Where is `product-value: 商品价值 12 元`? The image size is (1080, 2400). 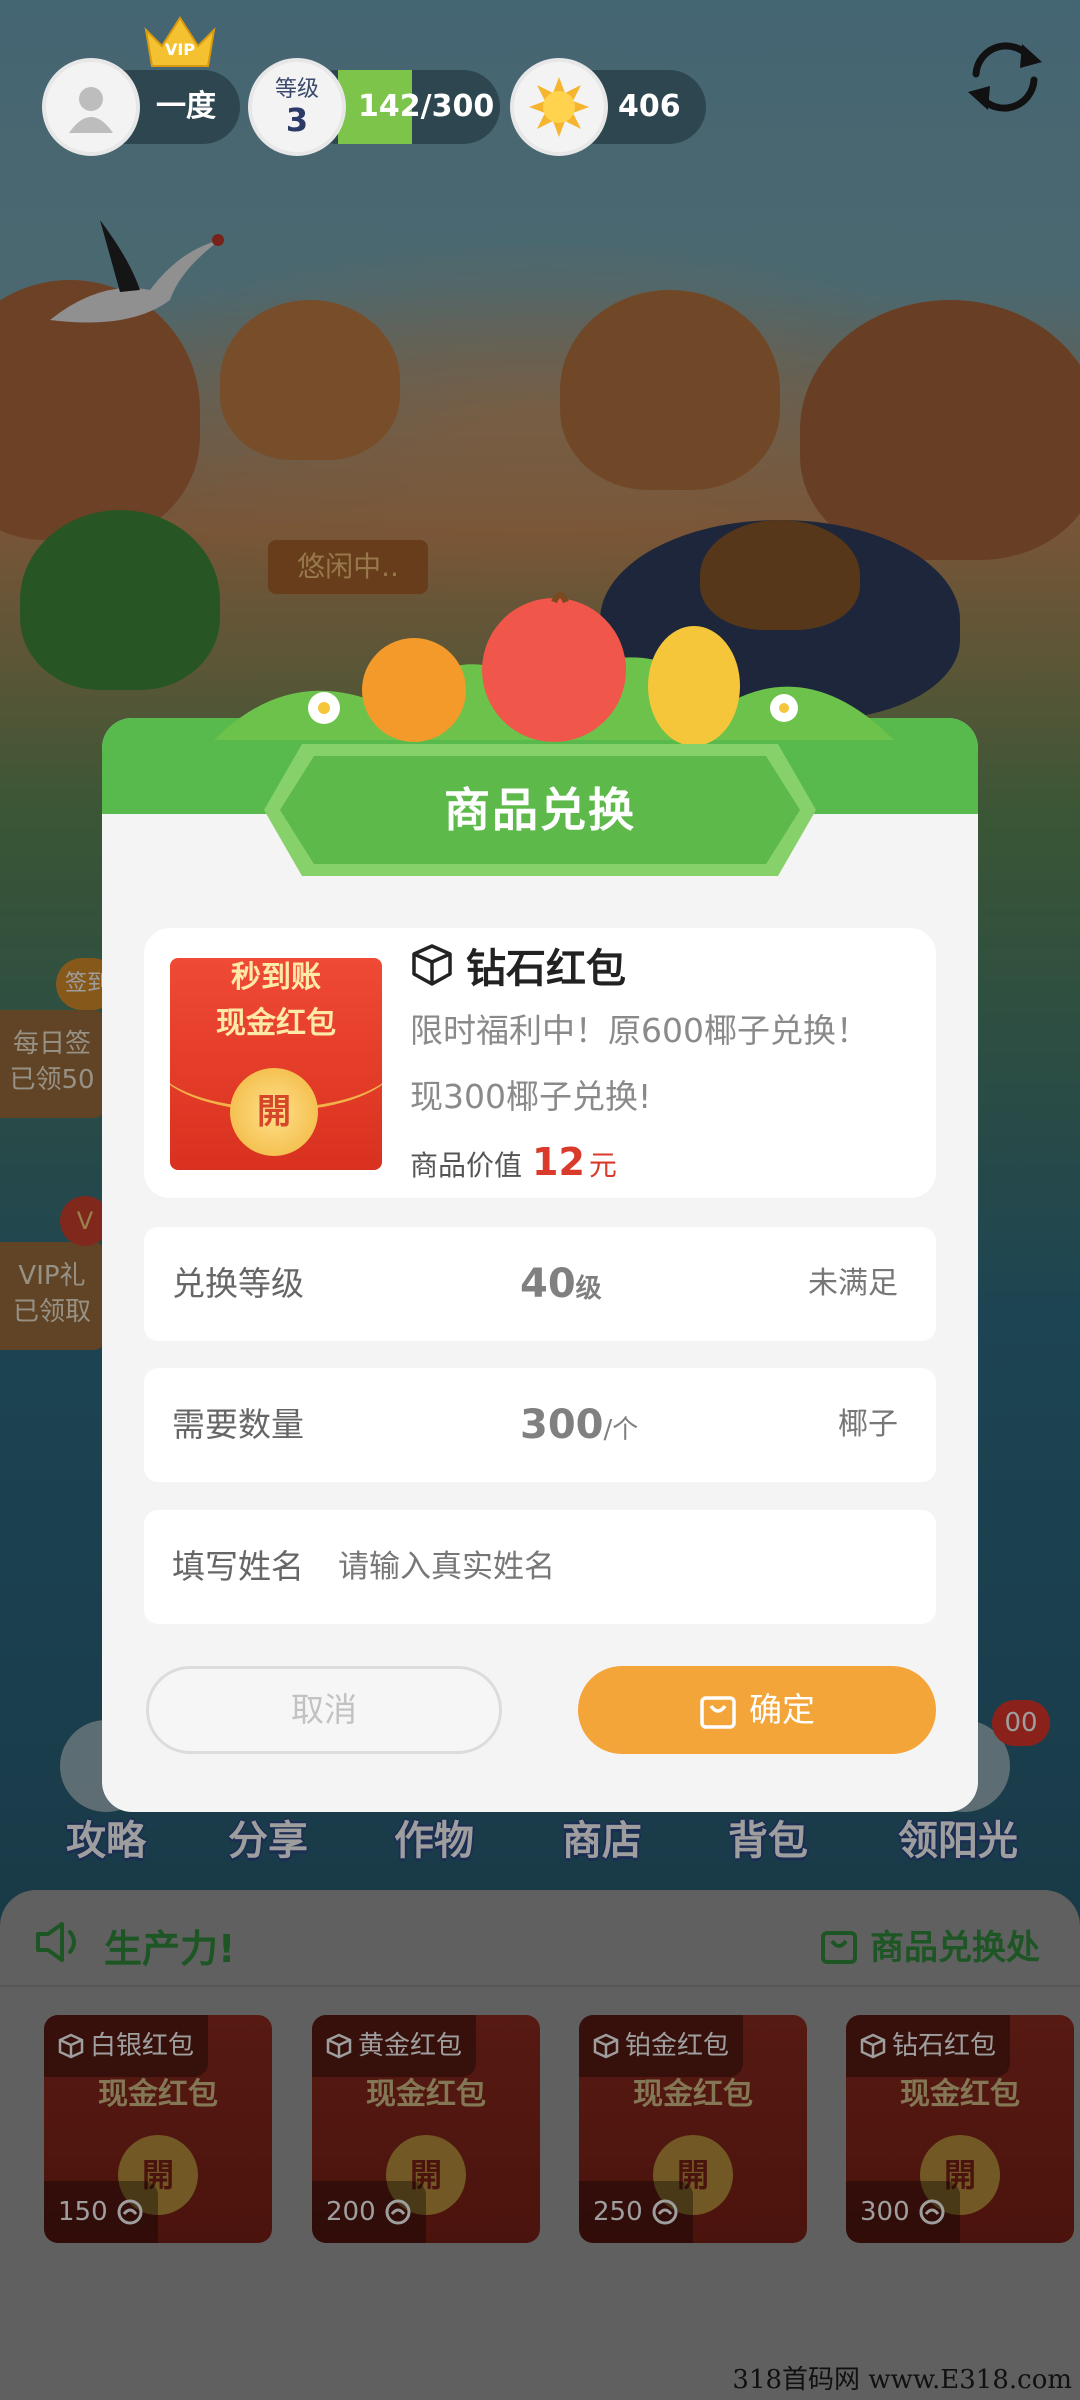
product-value: 商品价值 12 元 is located at coordinates (513, 1162).